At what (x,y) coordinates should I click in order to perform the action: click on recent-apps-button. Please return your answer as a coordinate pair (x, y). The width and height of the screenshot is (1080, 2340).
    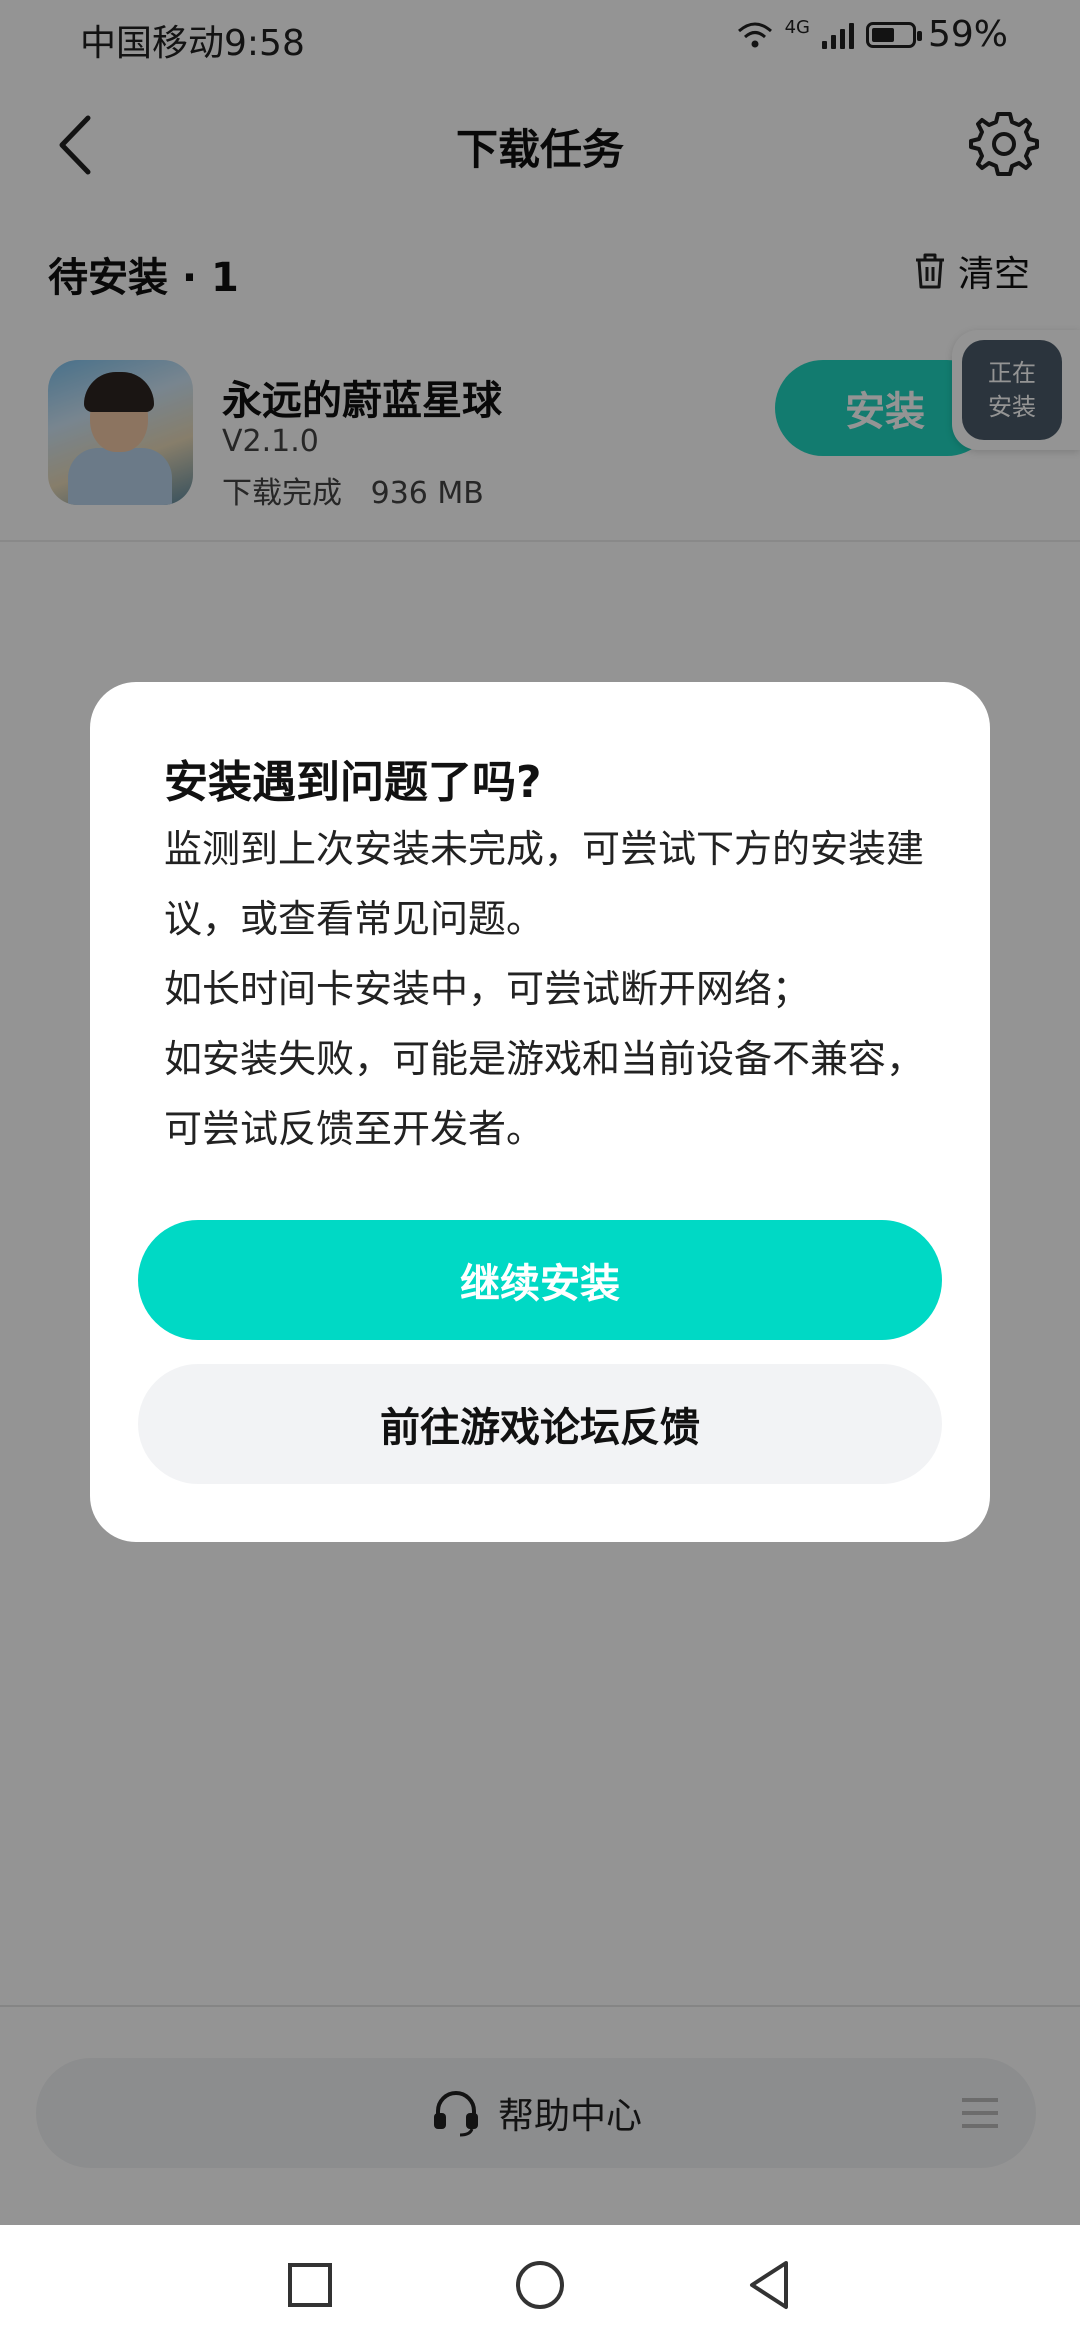
    Looking at the image, I should click on (310, 2285).